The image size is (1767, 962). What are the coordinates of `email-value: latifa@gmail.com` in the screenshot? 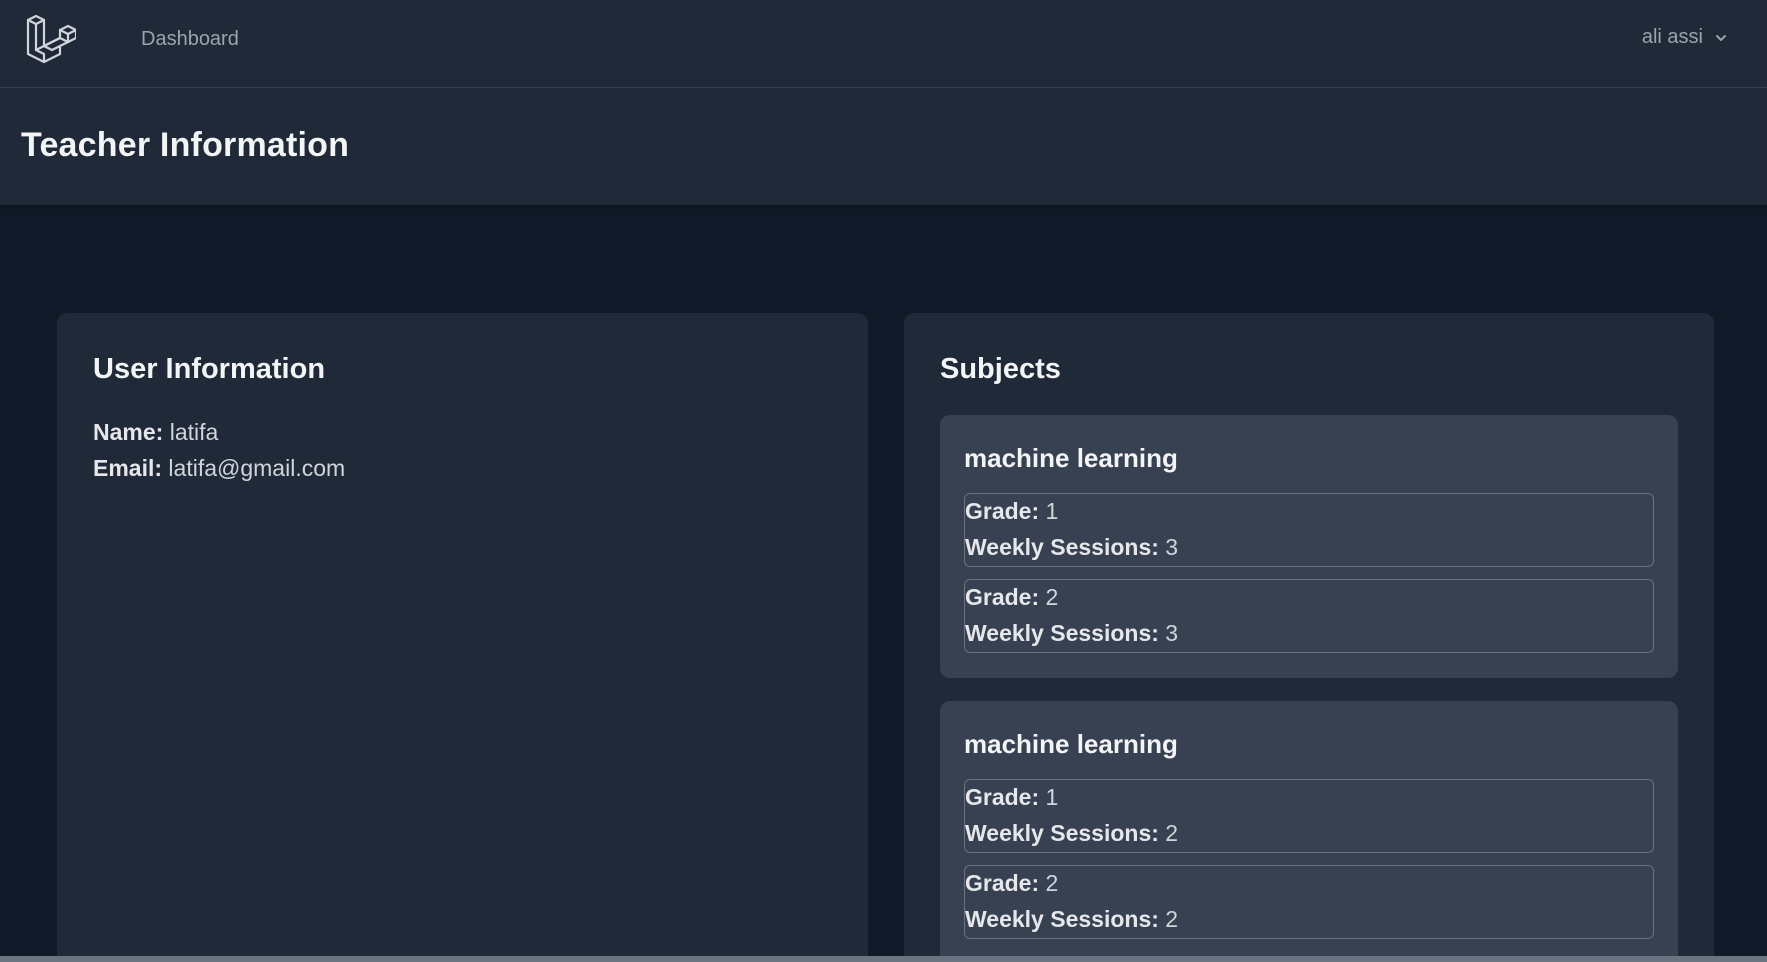 It's located at (257, 468).